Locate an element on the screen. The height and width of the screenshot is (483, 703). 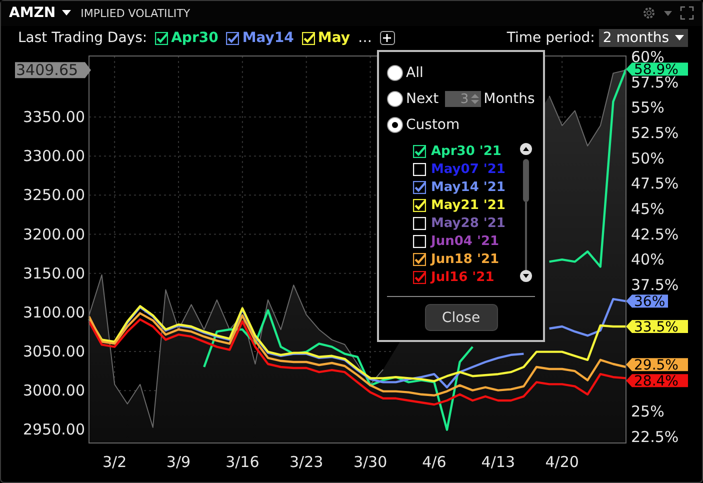
axis-label: 3200.00 is located at coordinates (53, 234).